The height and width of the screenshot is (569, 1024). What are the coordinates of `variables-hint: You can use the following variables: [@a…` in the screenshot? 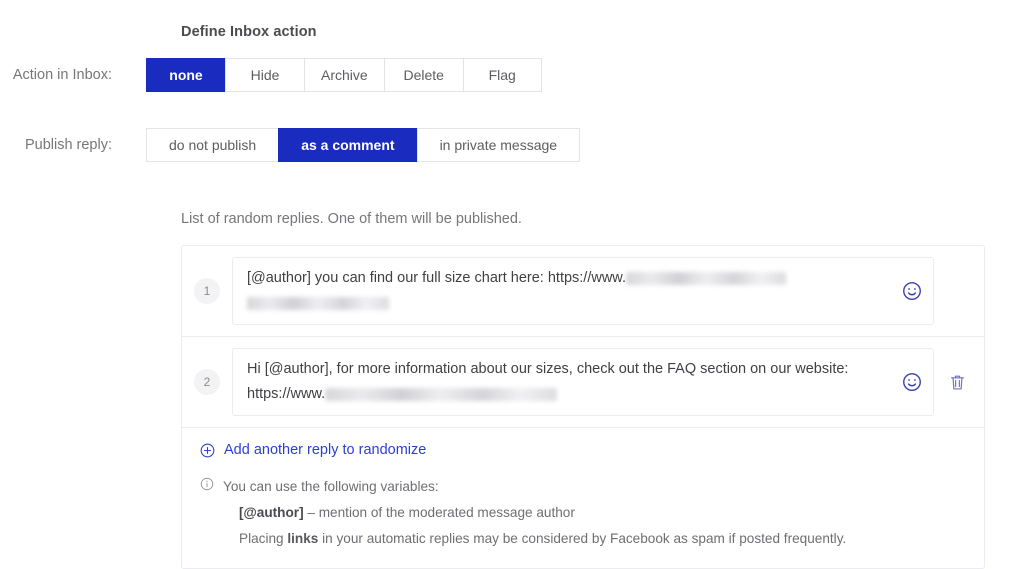 It's located at (587, 513).